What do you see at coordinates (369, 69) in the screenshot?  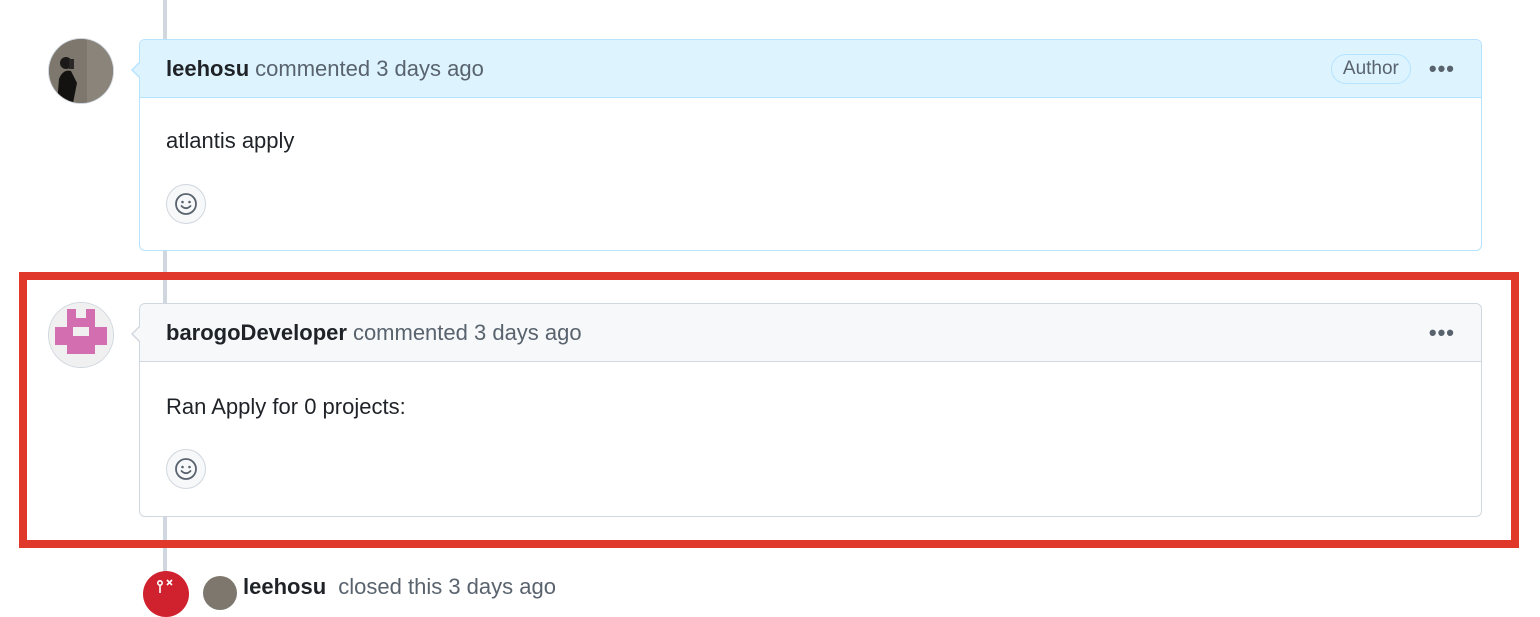 I see `comment-timestamp: commented 3 days ago` at bounding box center [369, 69].